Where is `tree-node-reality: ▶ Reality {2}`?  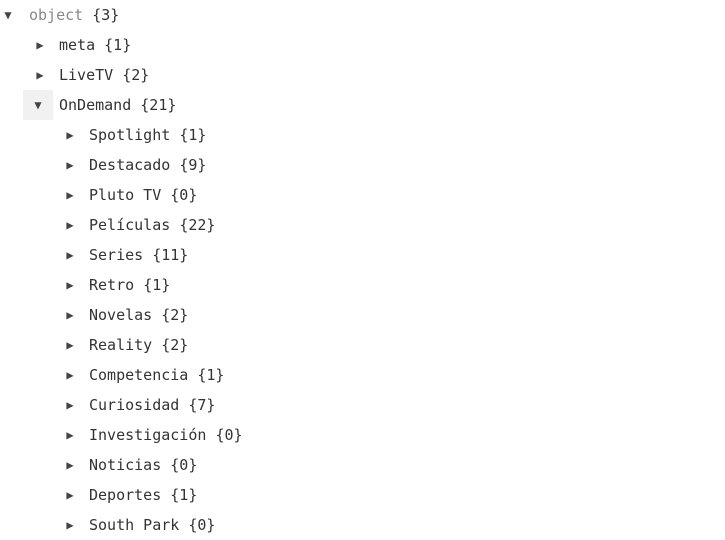
tree-node-reality: ▶ Reality {2} is located at coordinates (362, 345).